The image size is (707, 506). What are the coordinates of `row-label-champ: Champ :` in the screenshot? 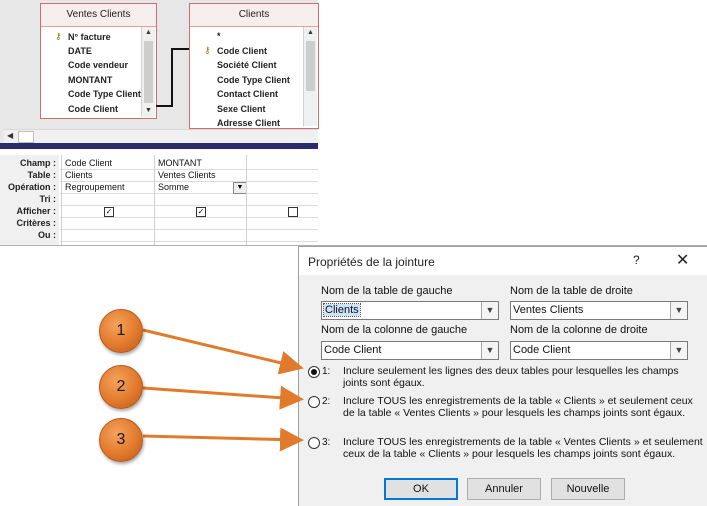 It's located at (38, 163).